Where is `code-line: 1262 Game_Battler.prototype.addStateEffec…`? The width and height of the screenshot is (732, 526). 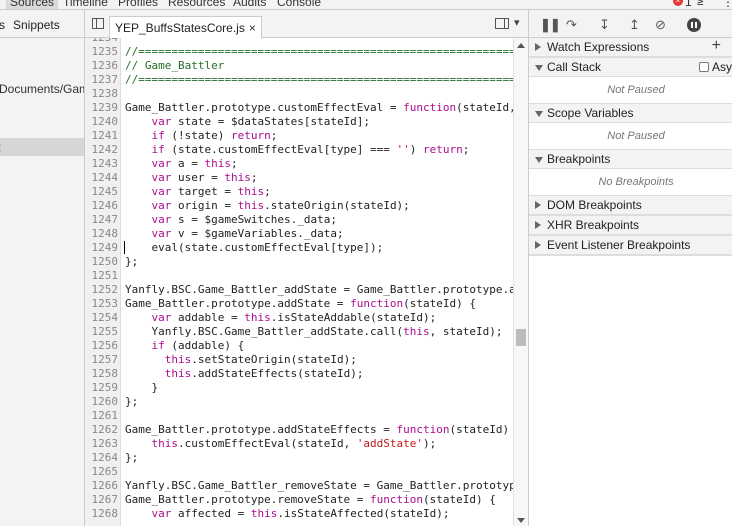 code-line: 1262 Game_Battler.prototype.addStateEffec… is located at coordinates (304, 430).